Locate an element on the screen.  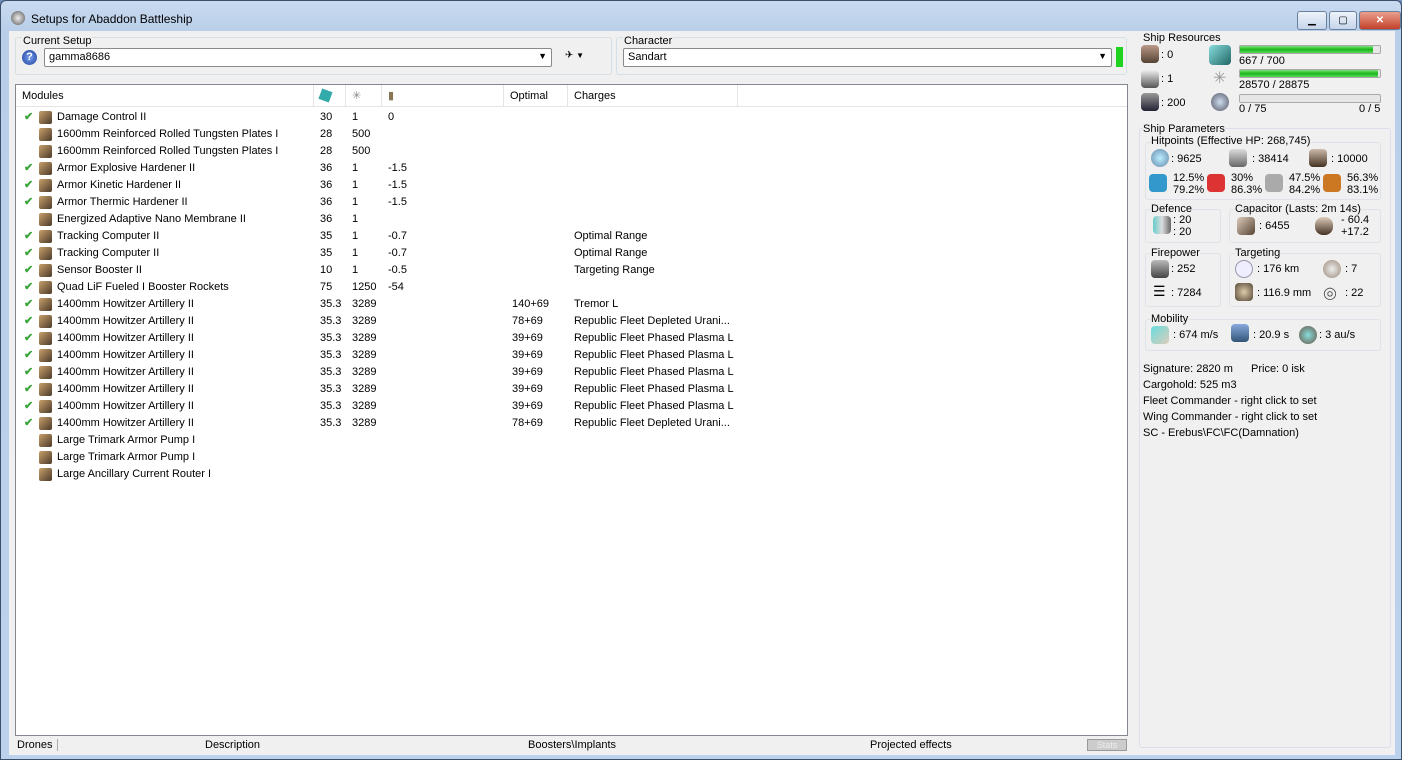
tab-projected-effects: Projected effects is located at coordinates (911, 745).